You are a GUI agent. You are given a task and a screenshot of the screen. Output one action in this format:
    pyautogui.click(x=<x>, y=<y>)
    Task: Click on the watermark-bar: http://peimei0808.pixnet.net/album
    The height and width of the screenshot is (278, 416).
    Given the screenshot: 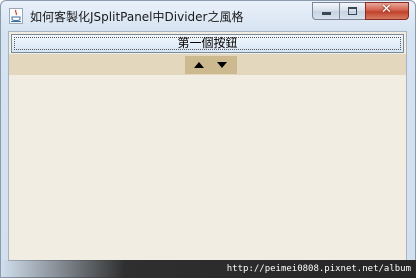 What is the action you would take?
    pyautogui.click(x=208, y=269)
    